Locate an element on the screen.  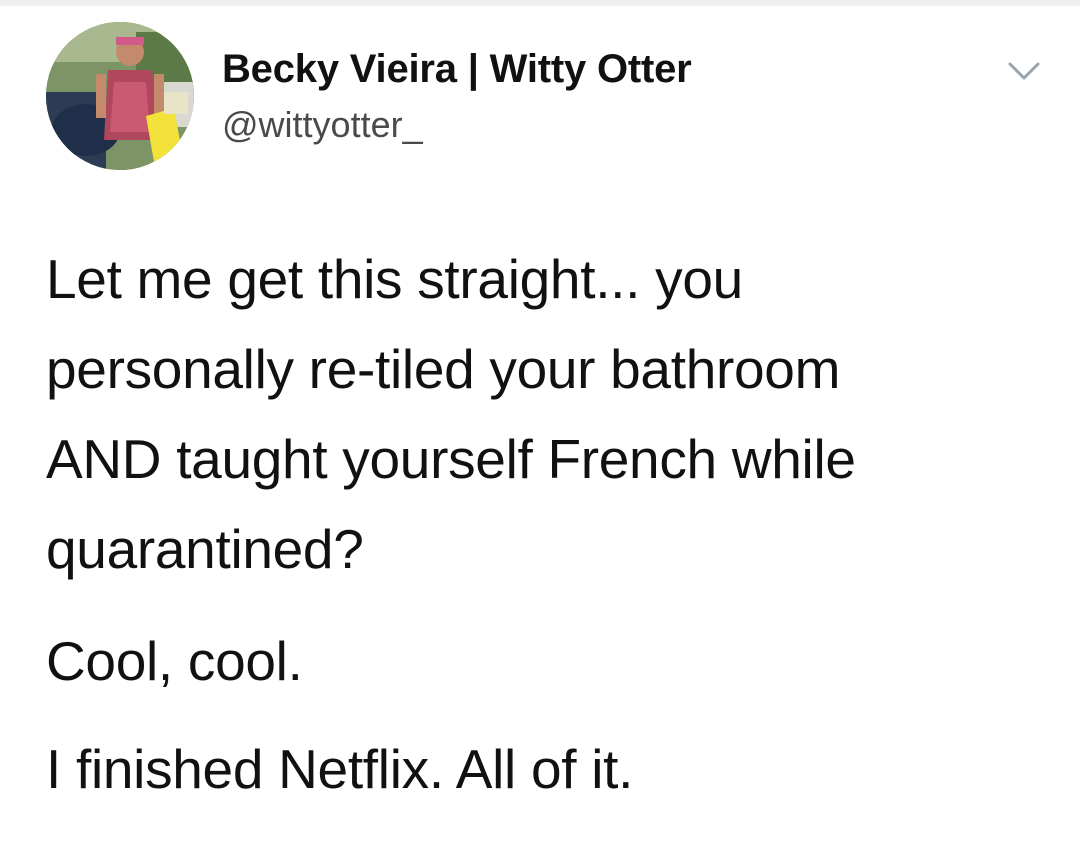
tweet-line: quarantined? is located at coordinates (205, 549).